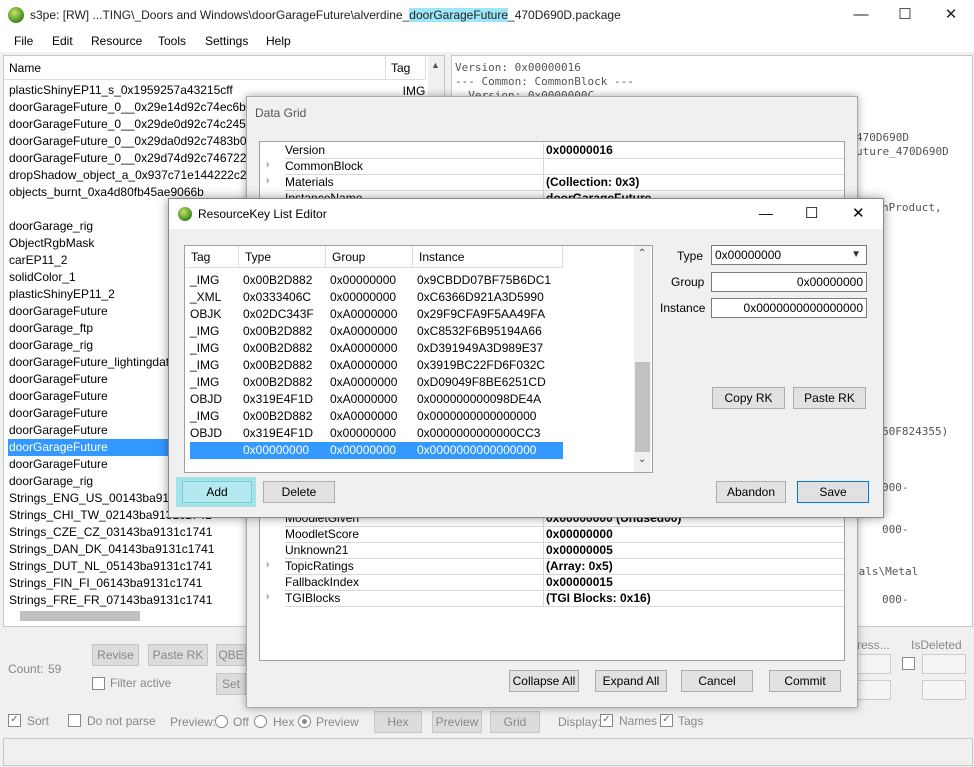 This screenshot has width=974, height=767. What do you see at coordinates (121, 90) in the screenshot?
I see `list-item: plasticShinyEP11_s_0x1959257a43215cff` at bounding box center [121, 90].